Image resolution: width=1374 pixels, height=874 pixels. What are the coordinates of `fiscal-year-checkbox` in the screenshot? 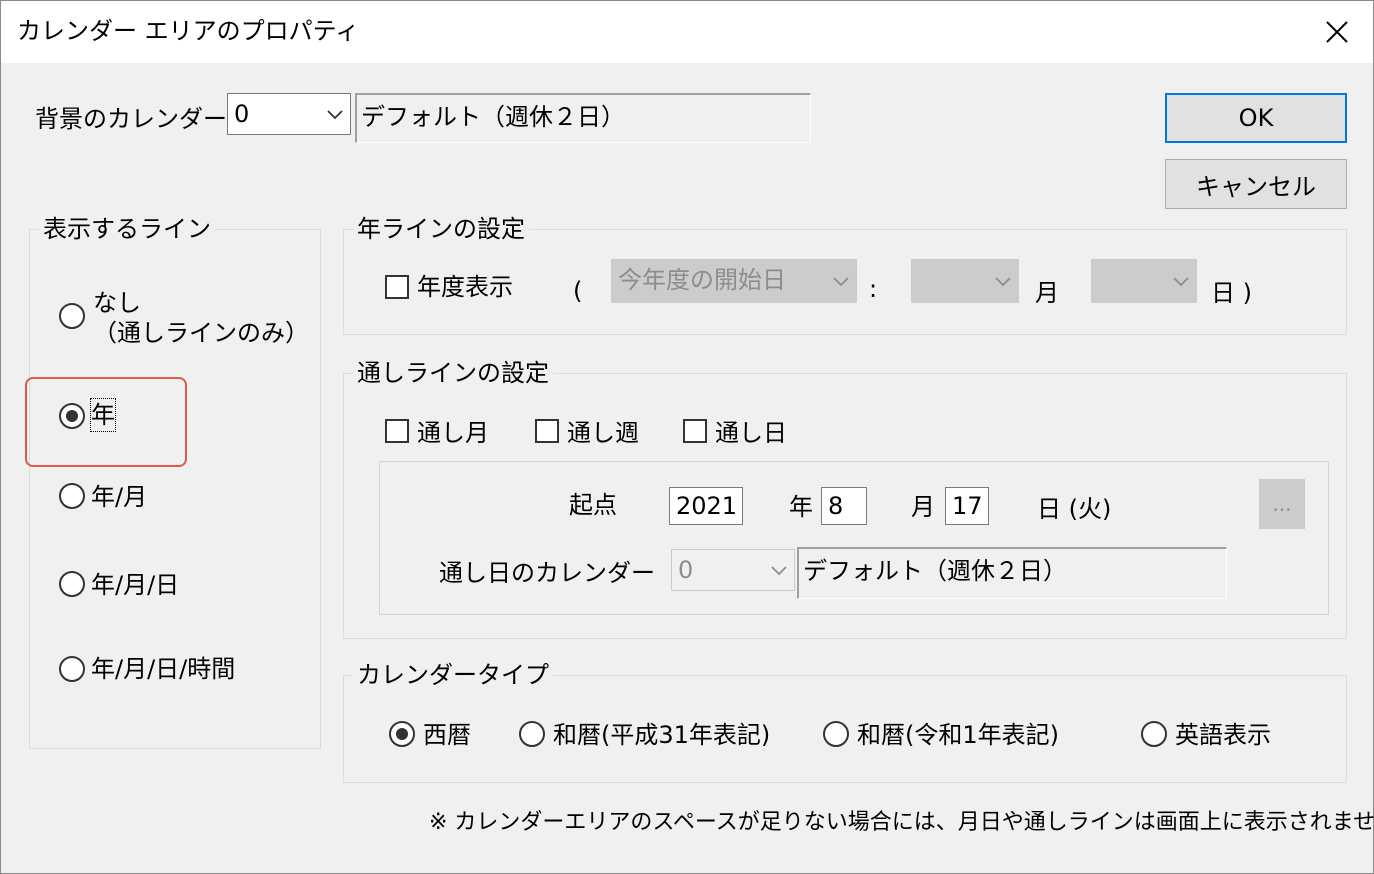 It's located at (397, 287).